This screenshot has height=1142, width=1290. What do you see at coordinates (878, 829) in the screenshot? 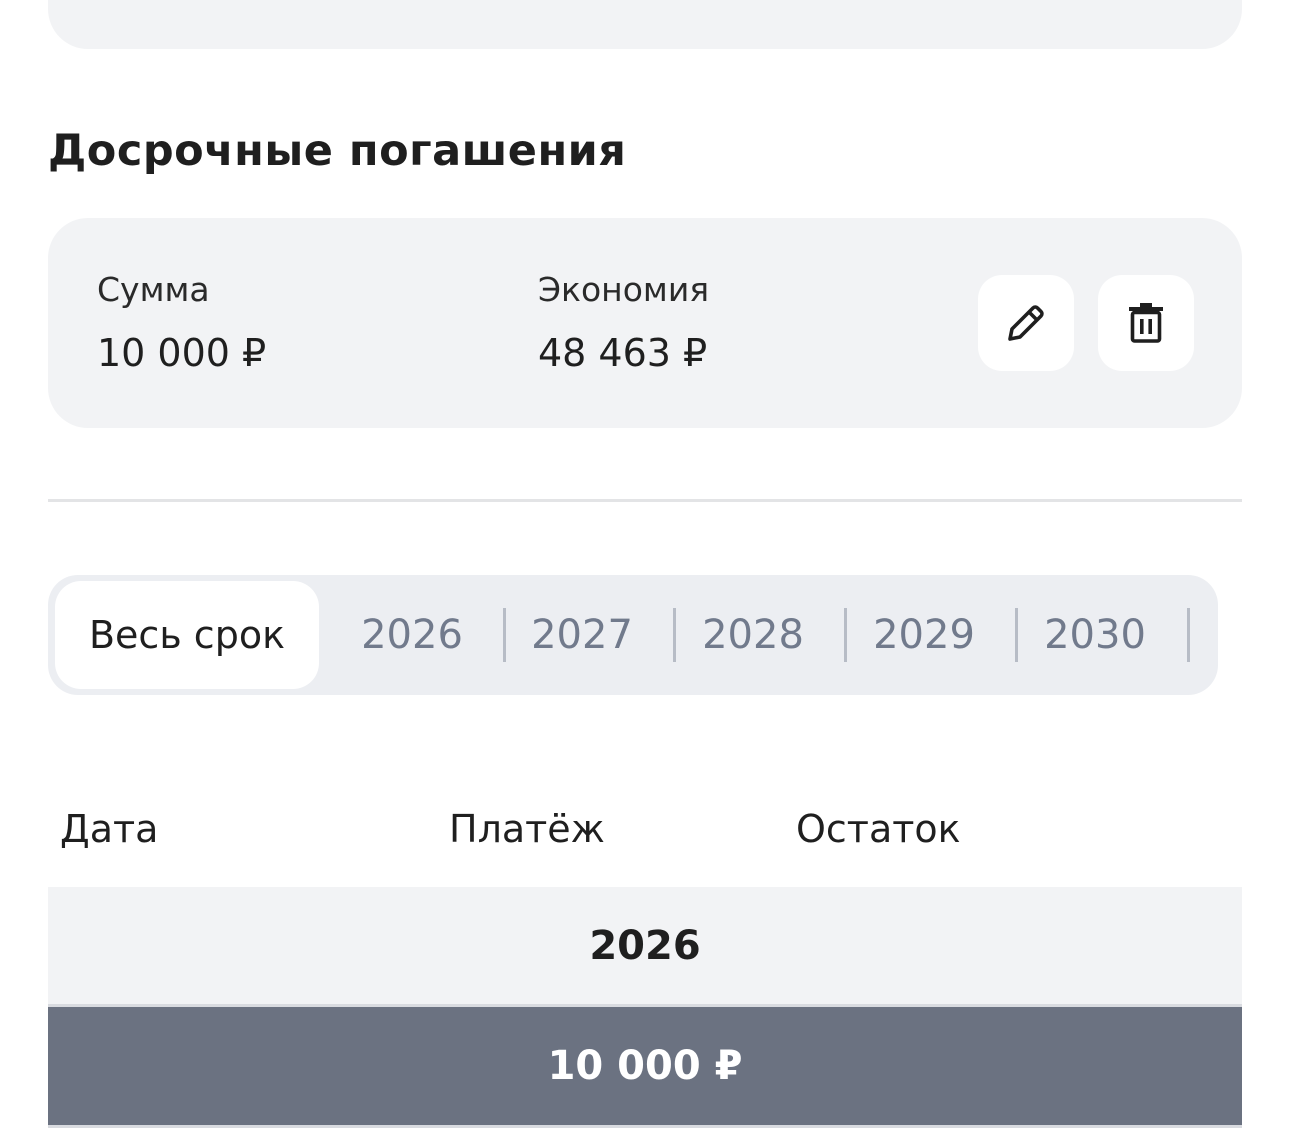
I see `column-header-balance: Остаток` at bounding box center [878, 829].